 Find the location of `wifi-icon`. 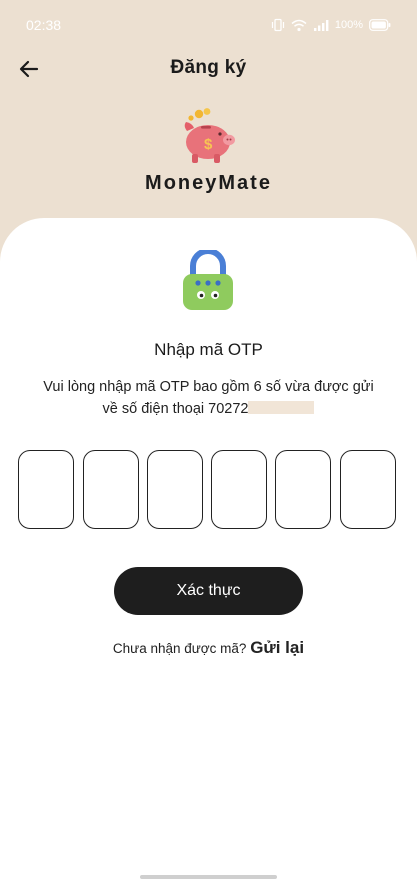

wifi-icon is located at coordinates (299, 25).